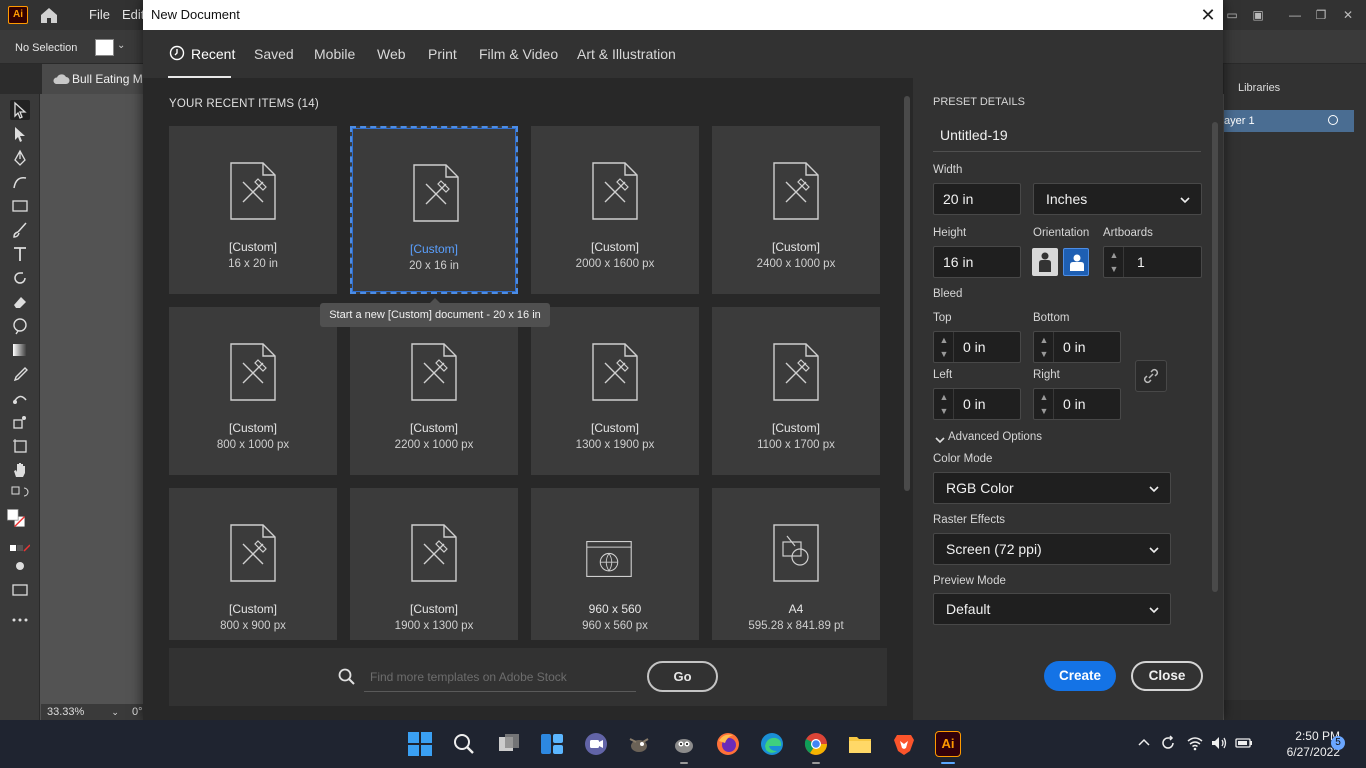 This screenshot has width=1366, height=768. I want to click on portrait-orientation-button, so click(1045, 262).